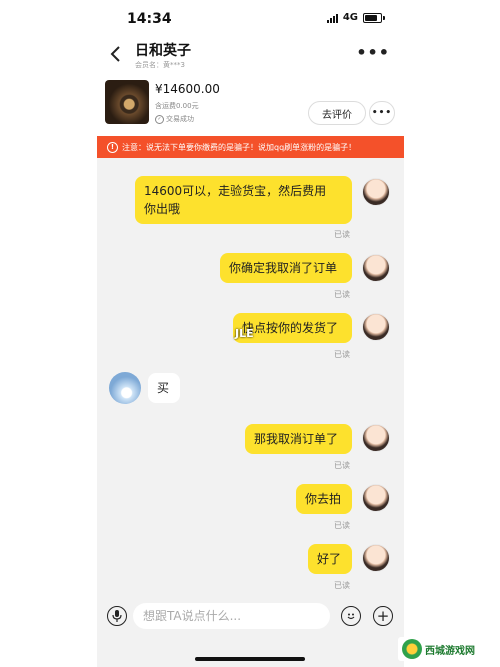  I want to click on more-options-icon: •••, so click(373, 53).